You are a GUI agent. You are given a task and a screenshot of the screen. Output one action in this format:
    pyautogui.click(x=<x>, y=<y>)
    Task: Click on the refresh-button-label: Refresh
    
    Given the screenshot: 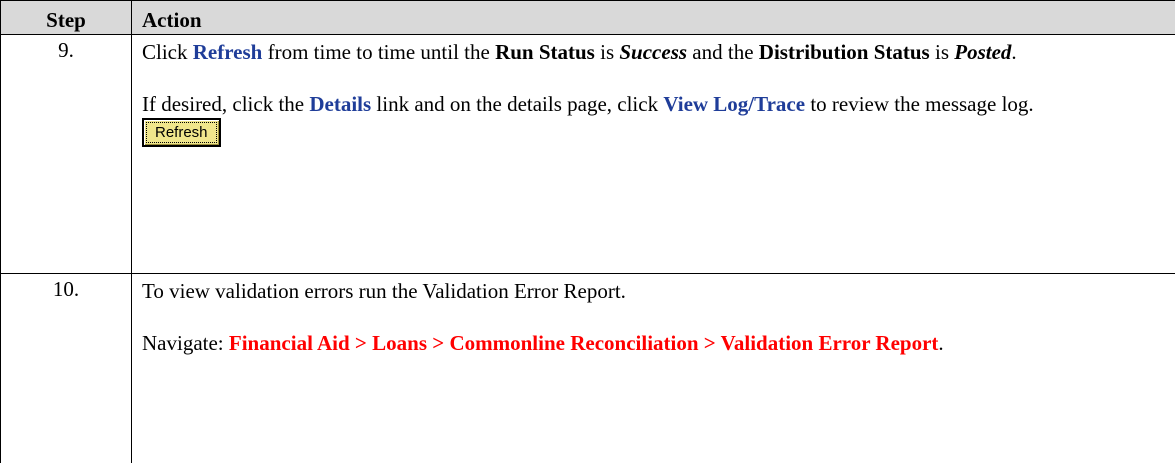 What is the action you would take?
    pyautogui.click(x=181, y=132)
    